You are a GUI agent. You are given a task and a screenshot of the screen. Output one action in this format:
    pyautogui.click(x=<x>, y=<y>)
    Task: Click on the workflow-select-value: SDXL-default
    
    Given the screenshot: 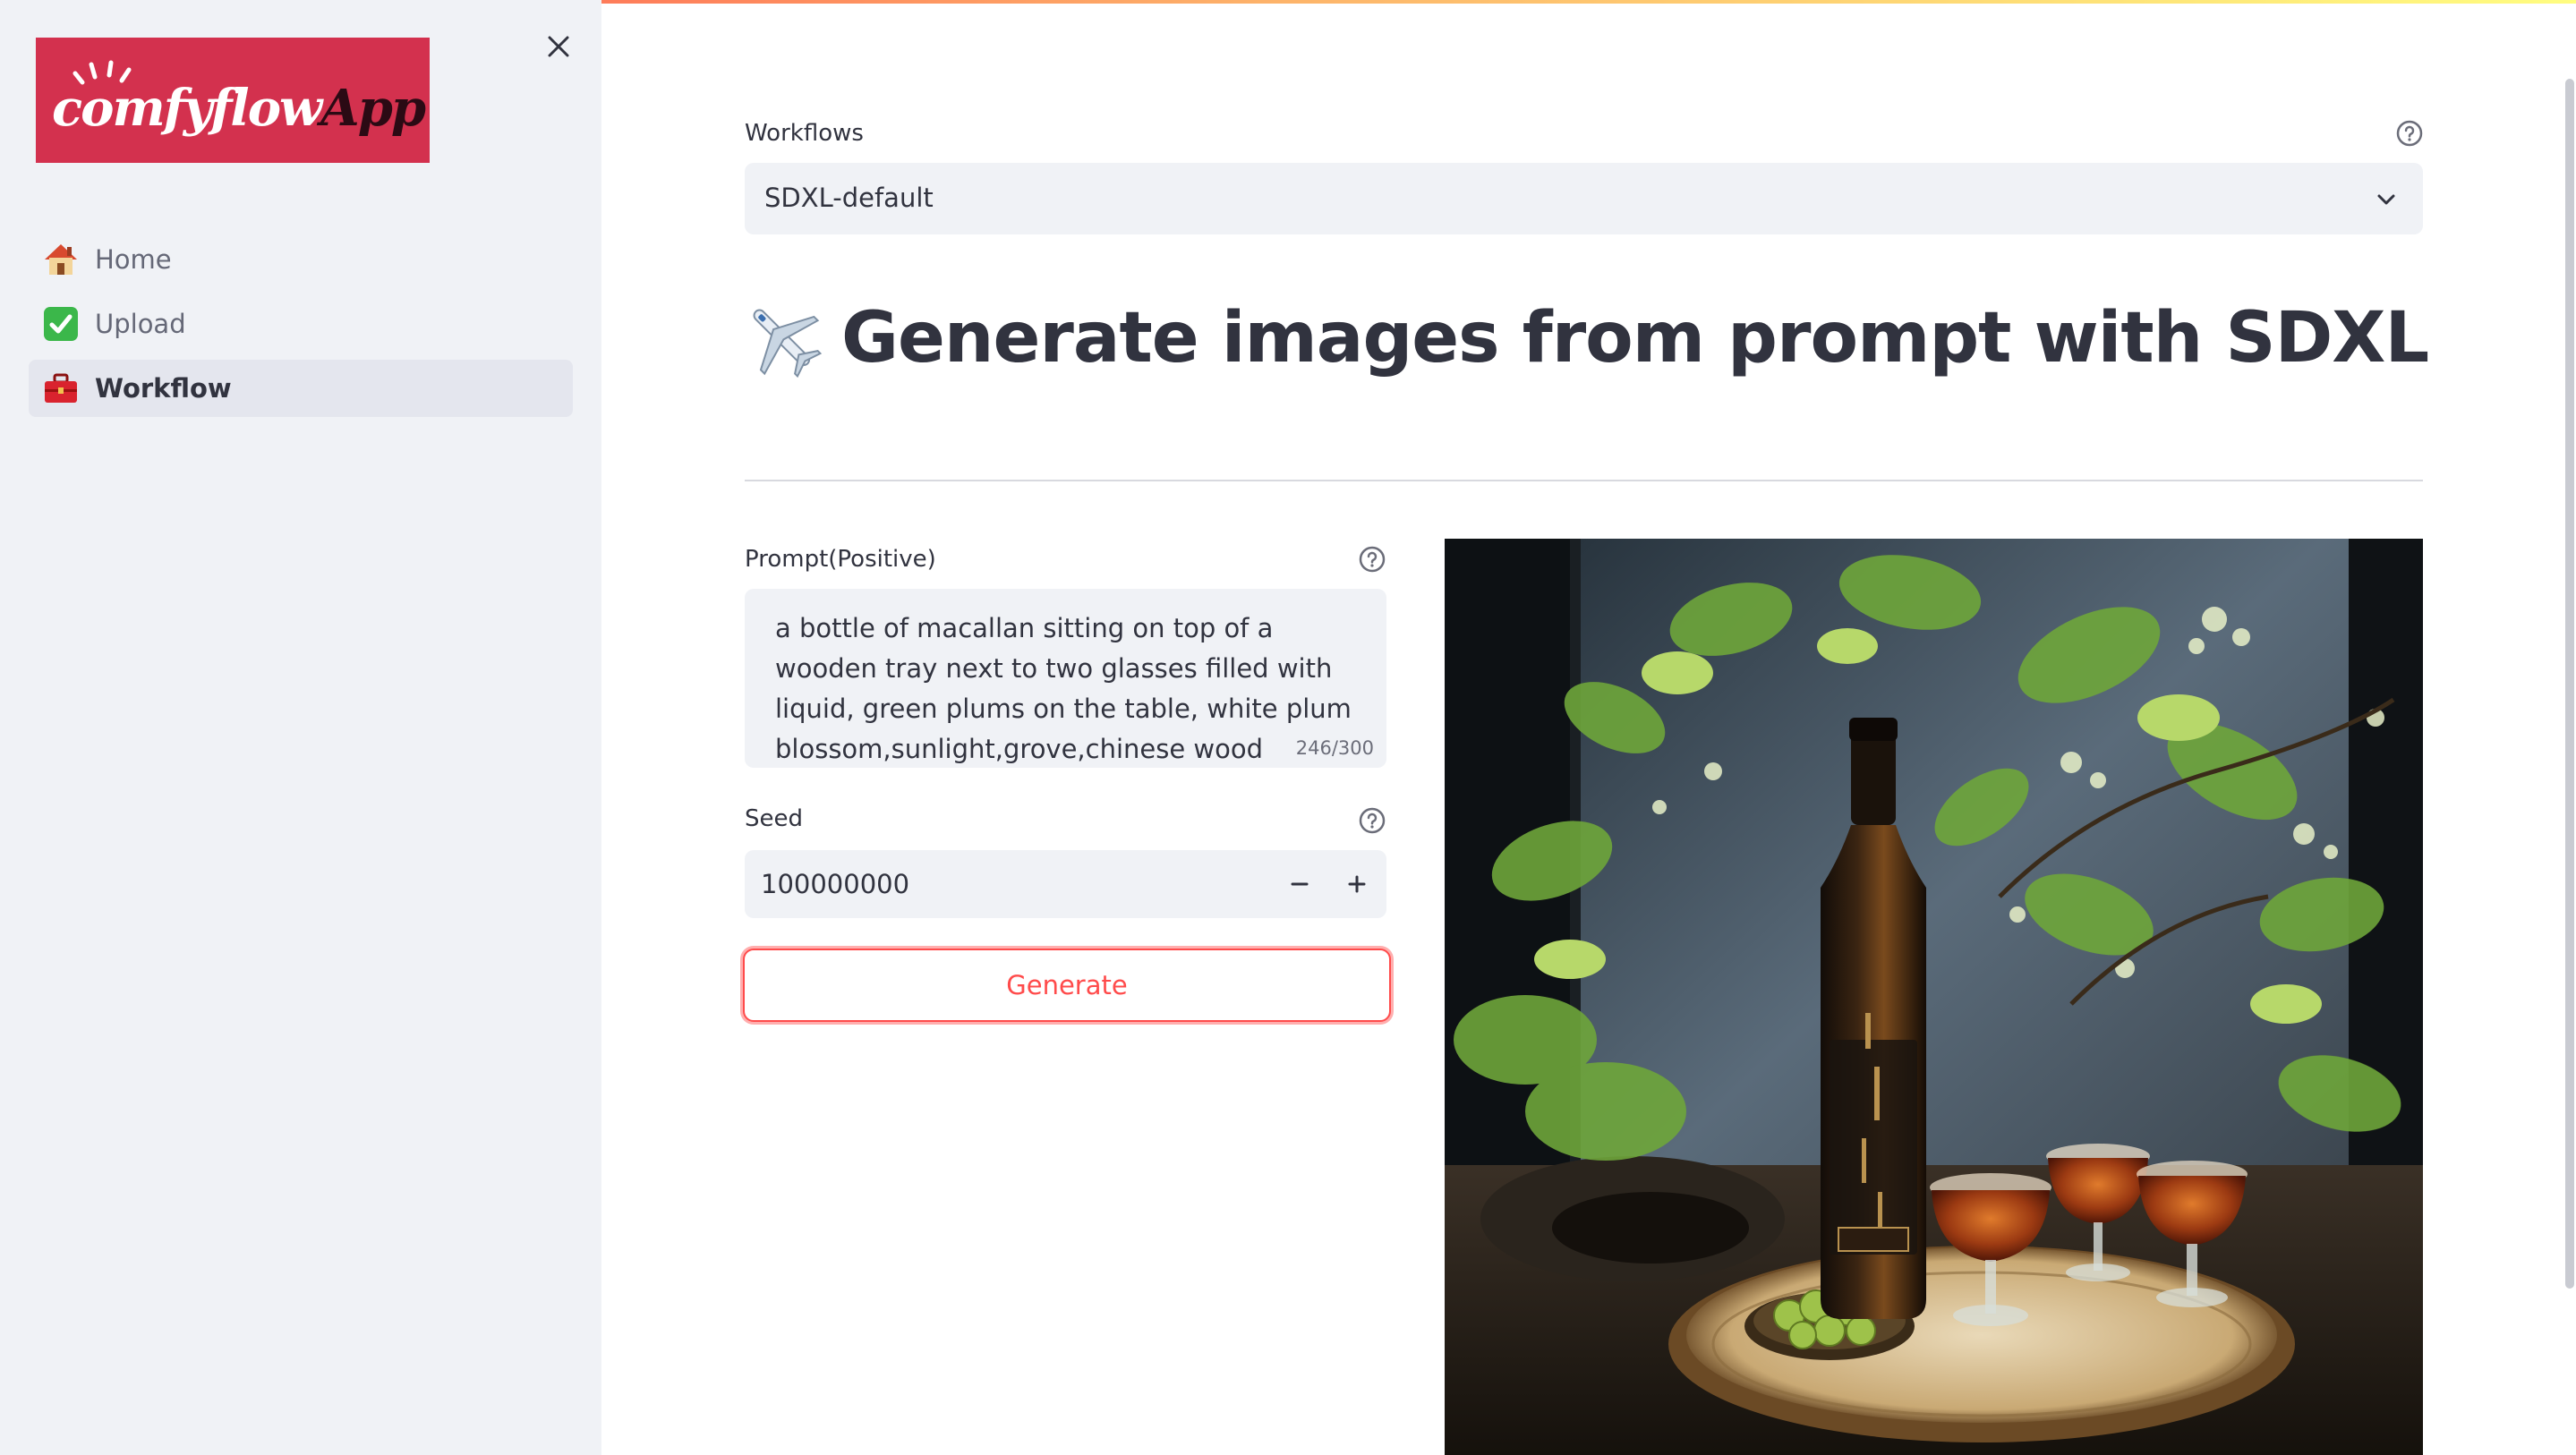 What is the action you would take?
    pyautogui.click(x=849, y=198)
    